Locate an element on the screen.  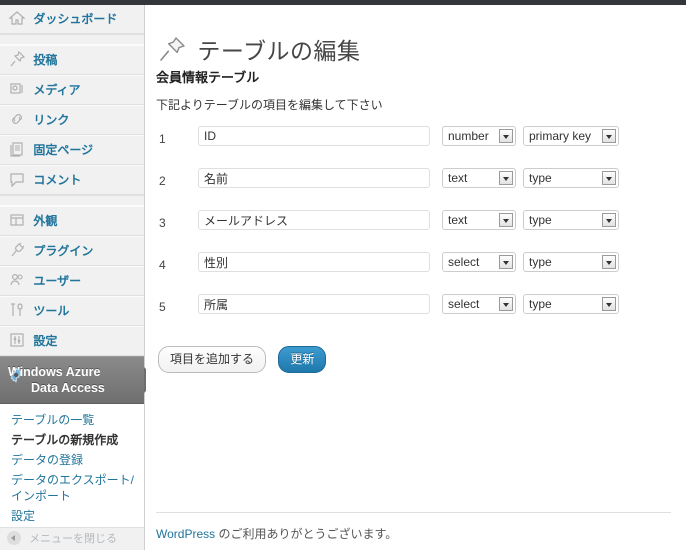
collapse-menu-label: メニューを閉じる is located at coordinates (73, 539).